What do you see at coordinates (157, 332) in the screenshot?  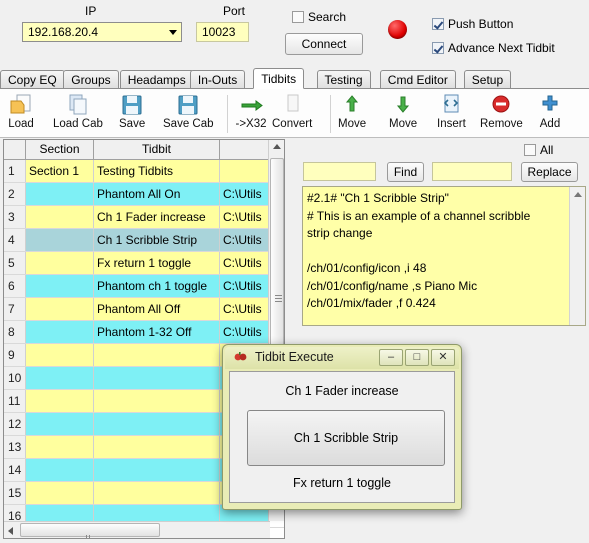 I see `grid-cell-tidbit: Phantom 1-32 Off` at bounding box center [157, 332].